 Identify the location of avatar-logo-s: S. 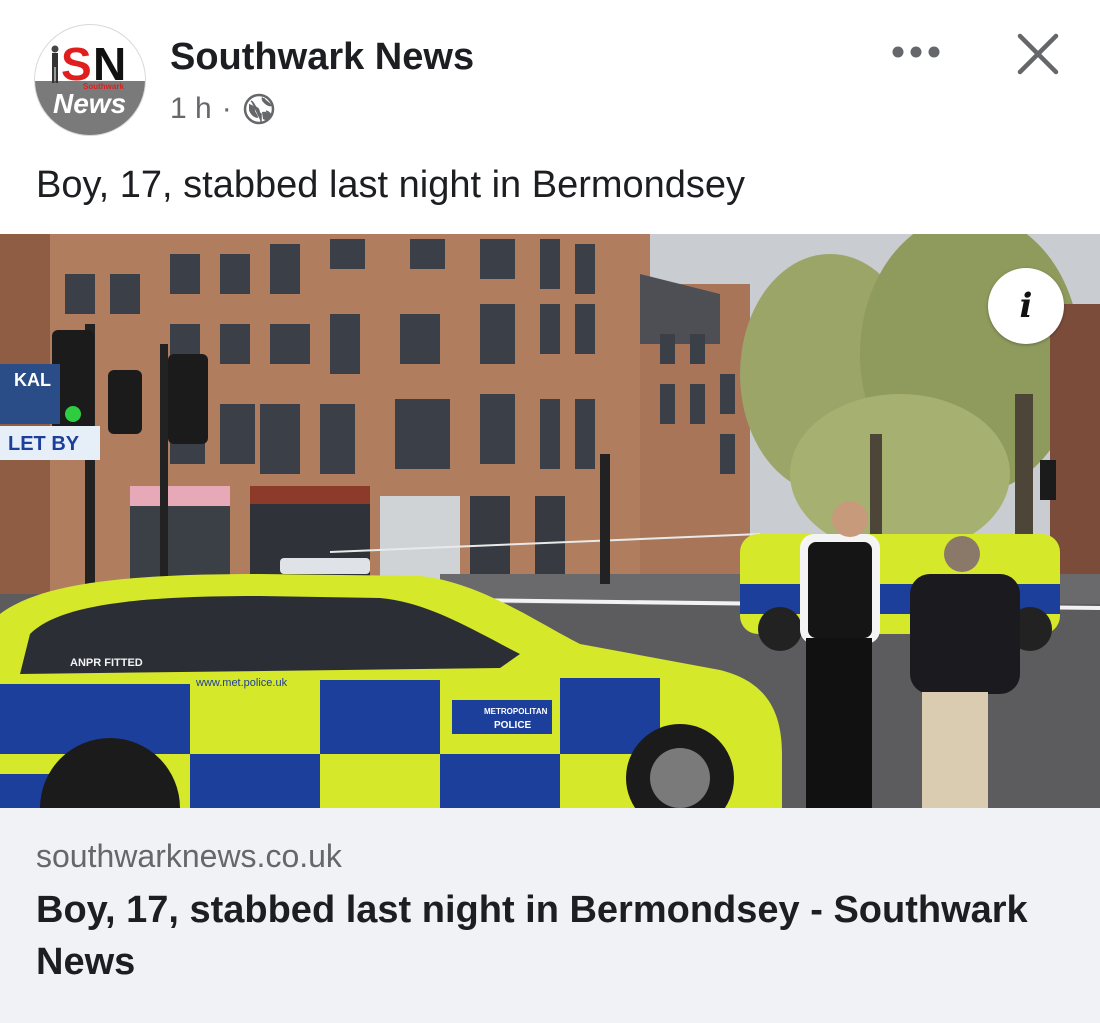
(76, 64).